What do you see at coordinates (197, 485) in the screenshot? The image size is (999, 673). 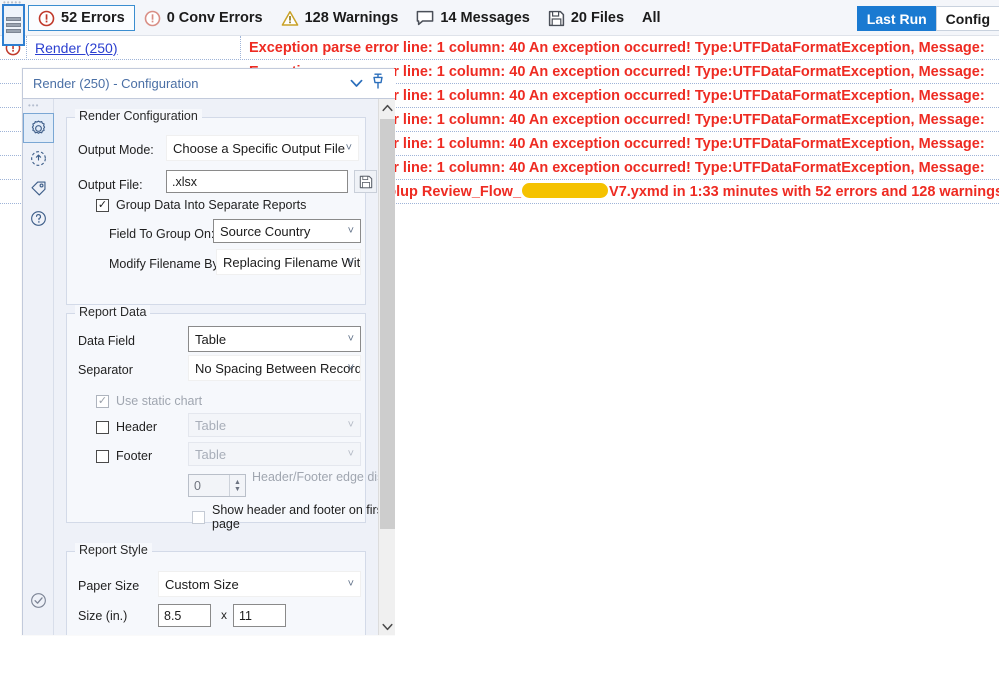 I see `edge-distance-value: 0` at bounding box center [197, 485].